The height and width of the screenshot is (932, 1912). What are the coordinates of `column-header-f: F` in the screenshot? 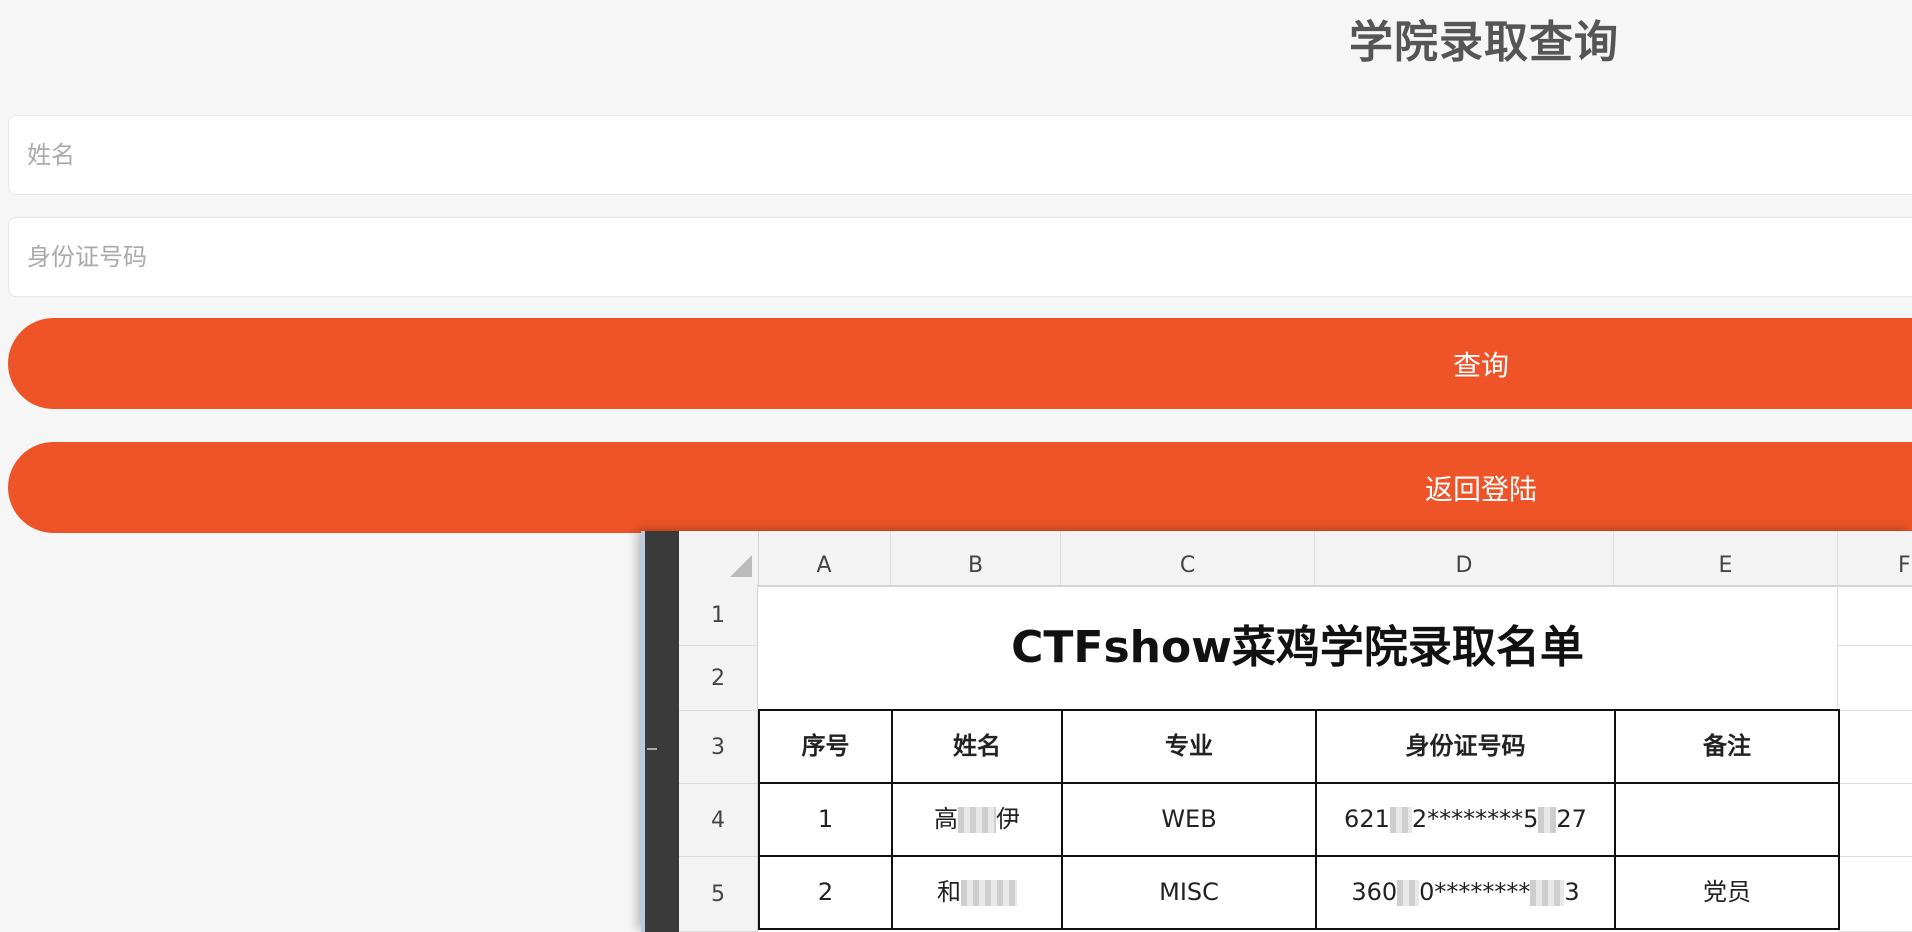 It's located at (1904, 565).